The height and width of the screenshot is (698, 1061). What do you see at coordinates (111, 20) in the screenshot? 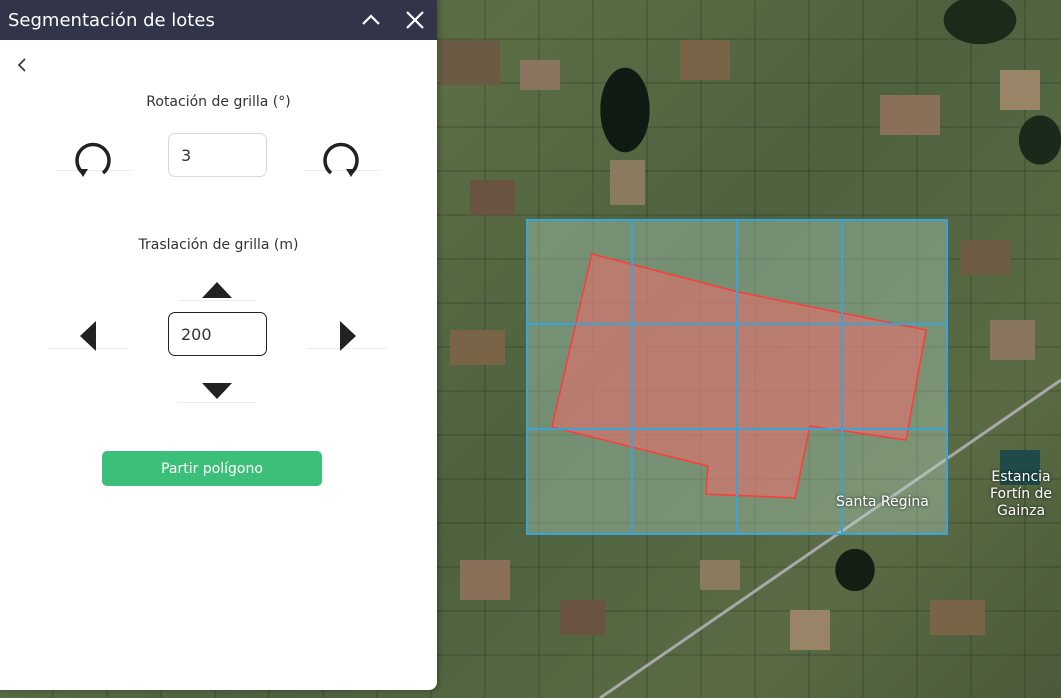
I see `panel-title: Segmentación de lotes` at bounding box center [111, 20].